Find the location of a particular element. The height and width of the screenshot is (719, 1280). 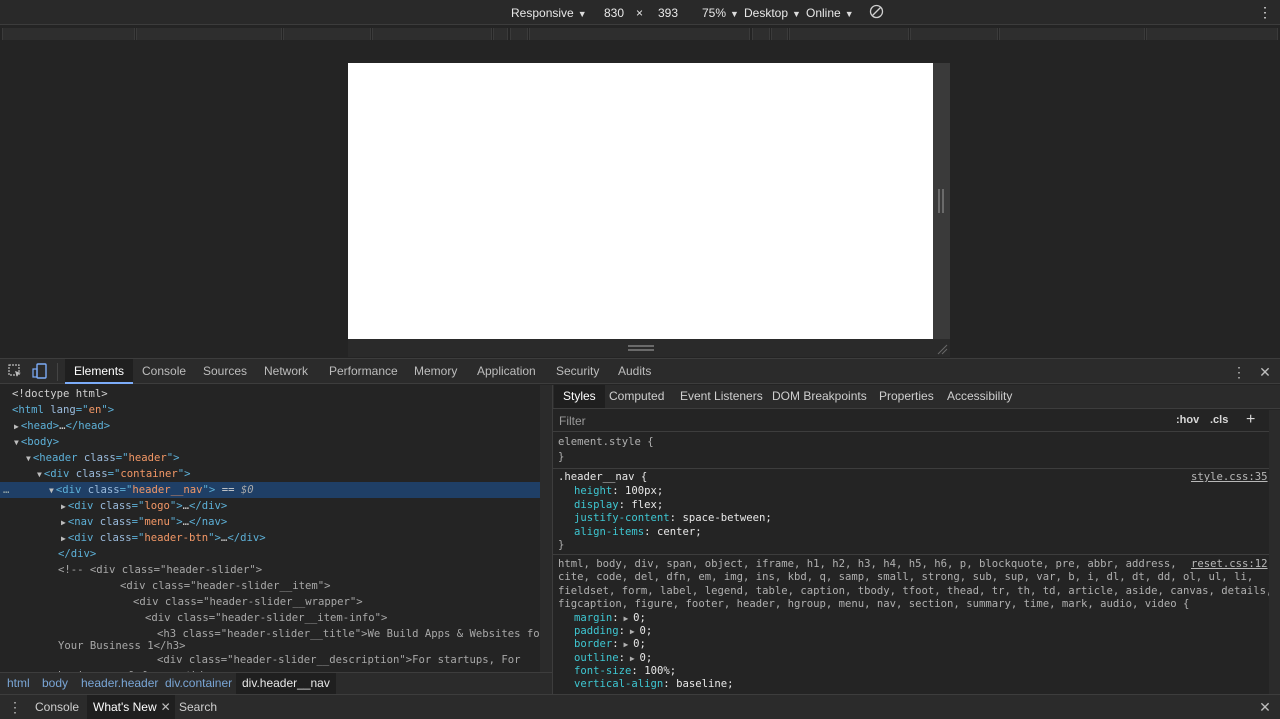

drawer-tab-search: Search is located at coordinates (198, 707).